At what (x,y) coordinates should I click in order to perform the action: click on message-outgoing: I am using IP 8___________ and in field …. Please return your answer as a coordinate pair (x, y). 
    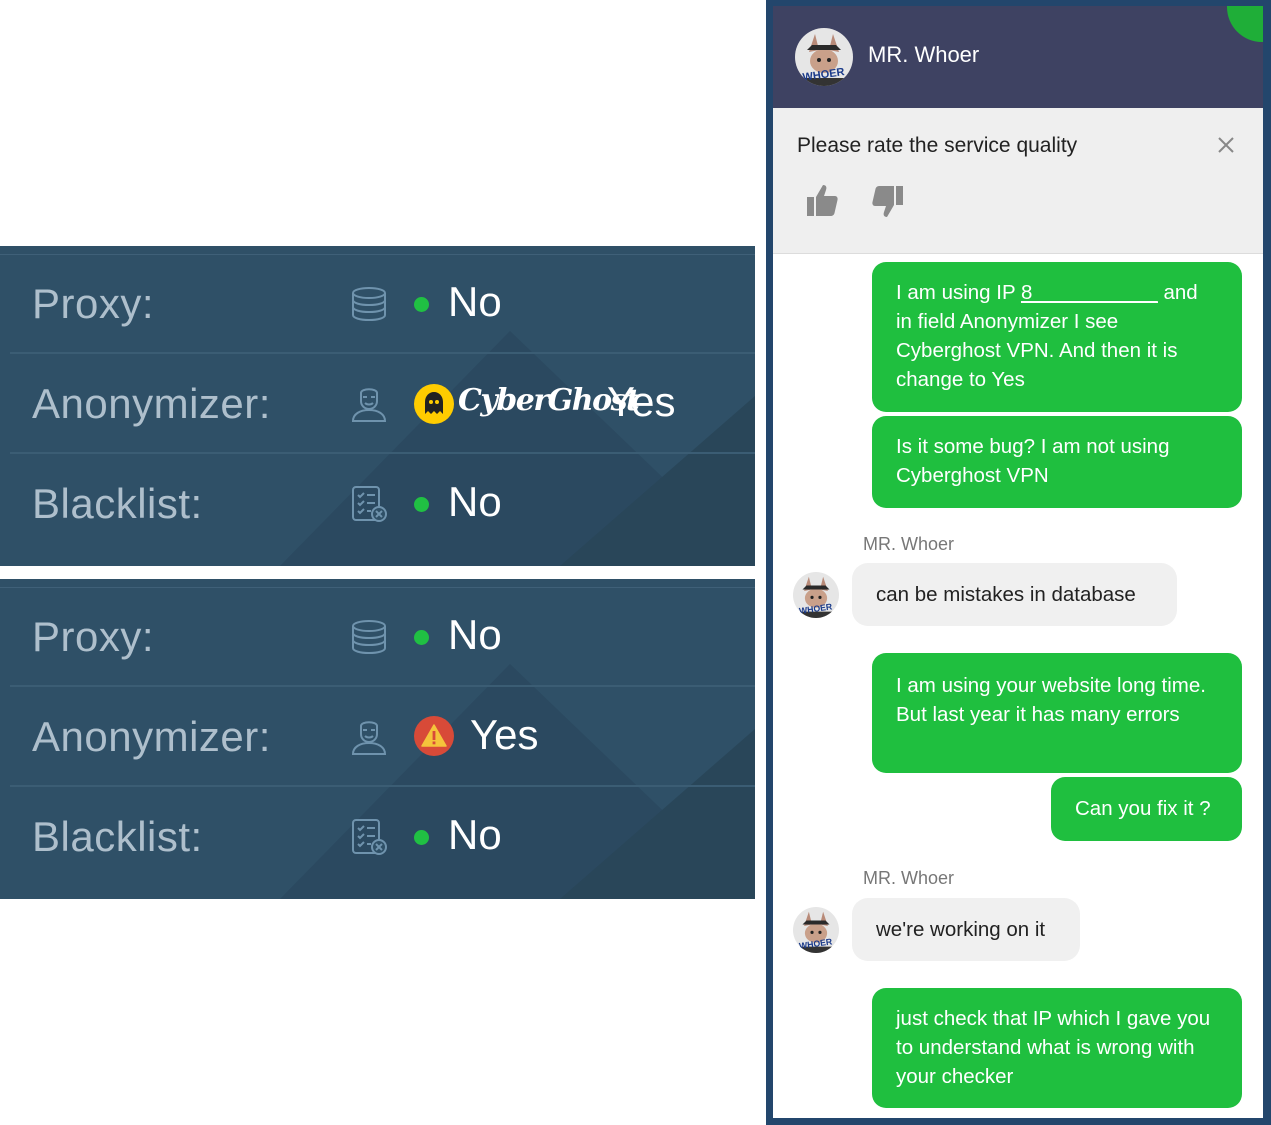
    Looking at the image, I should click on (1057, 337).